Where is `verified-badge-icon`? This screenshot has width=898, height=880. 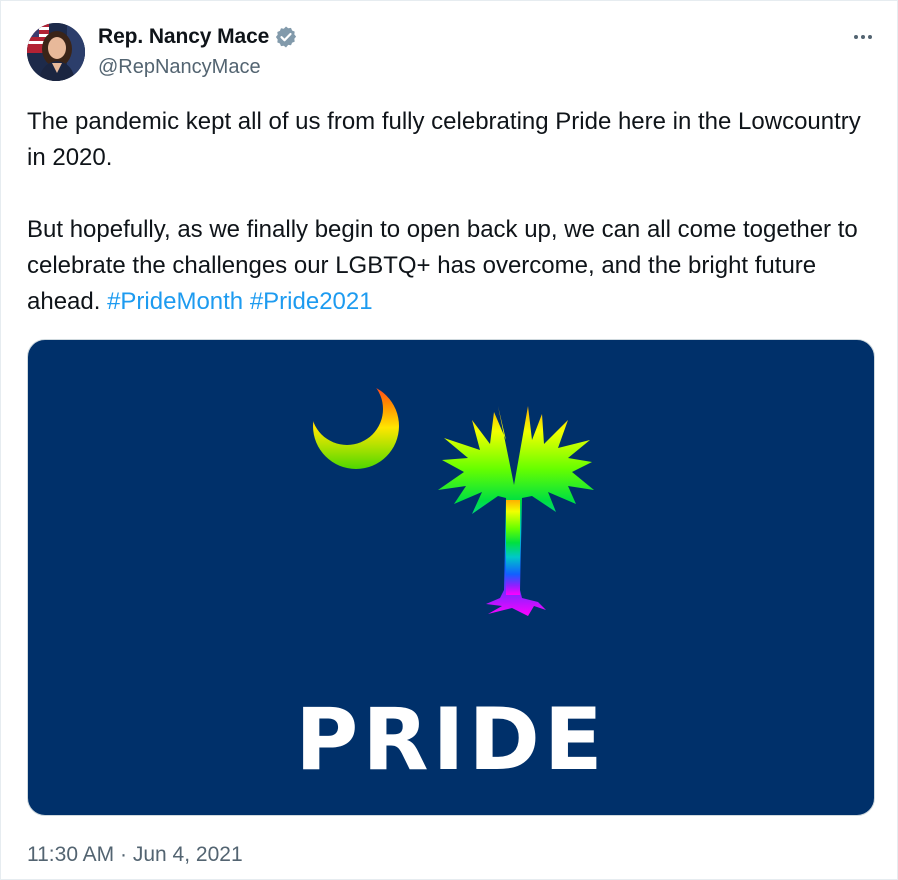 verified-badge-icon is located at coordinates (286, 37).